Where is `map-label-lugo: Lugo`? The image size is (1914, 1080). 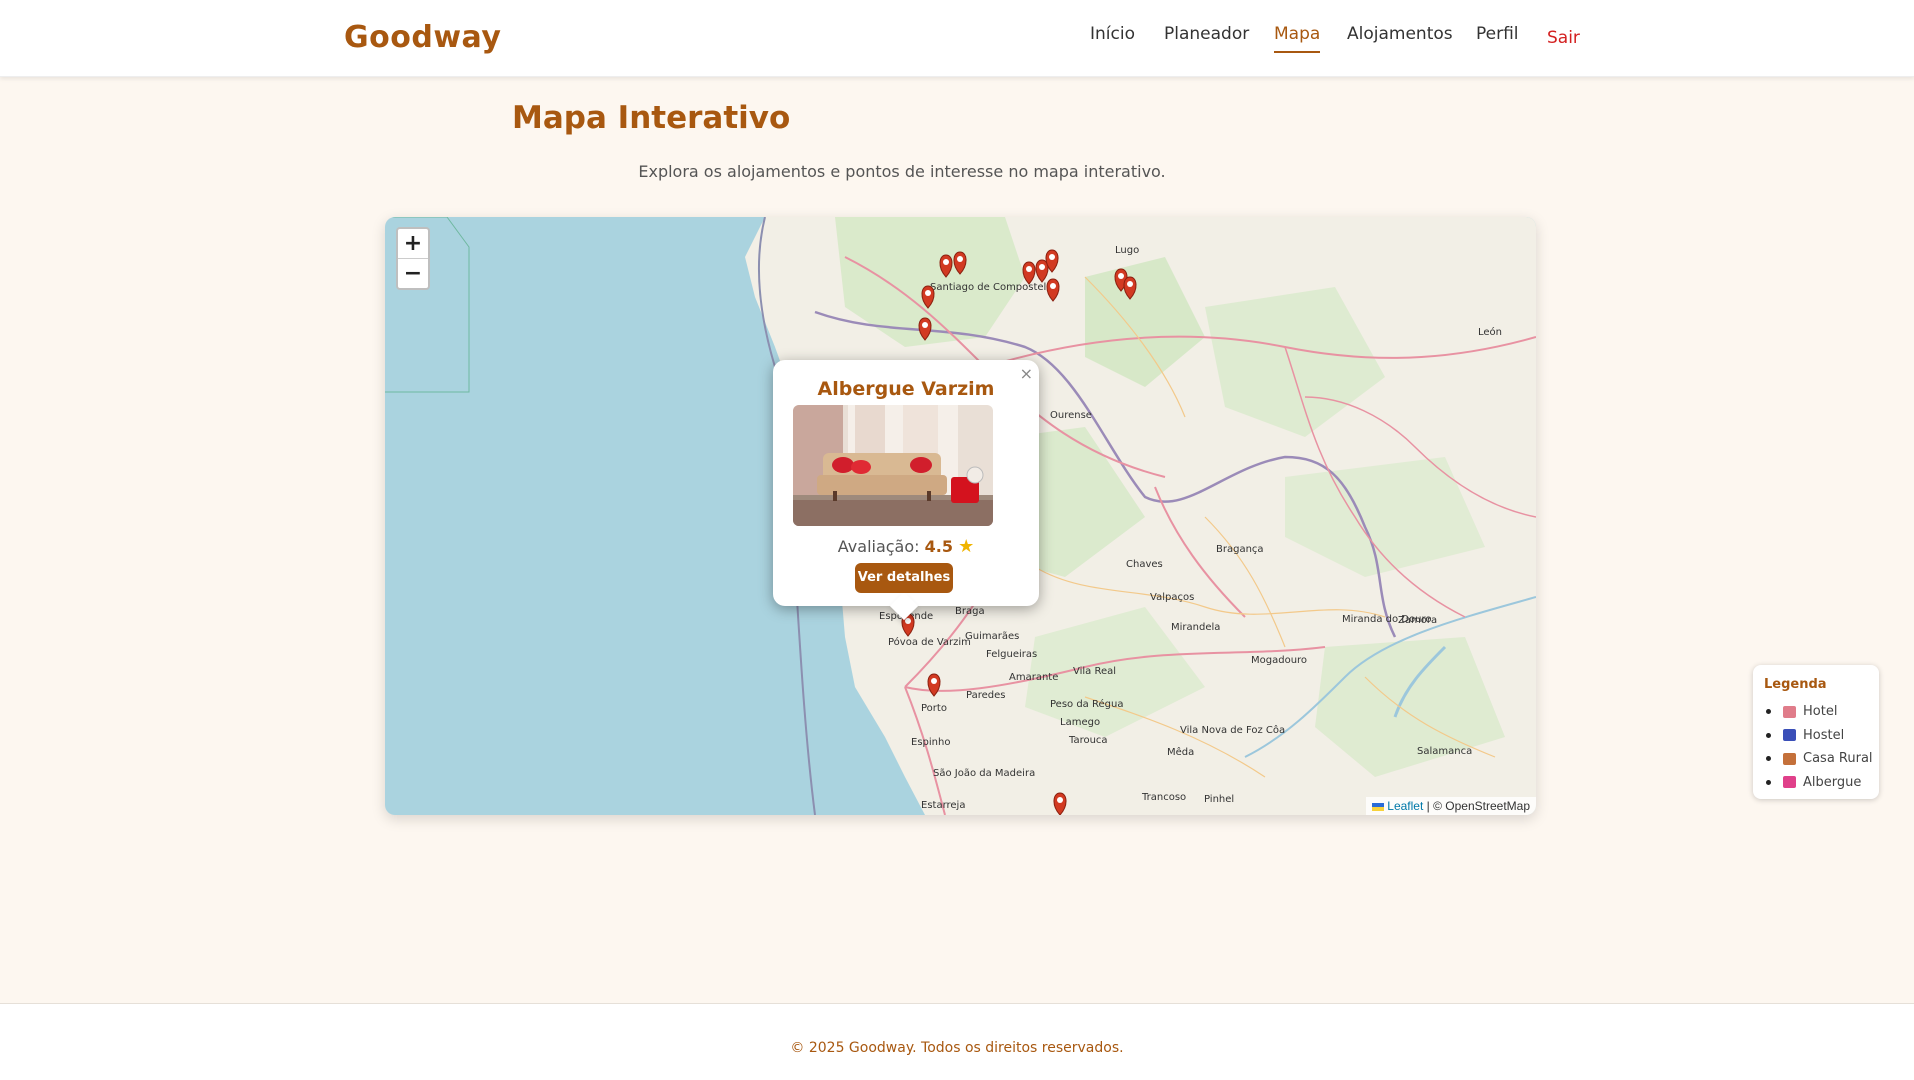
map-label-lugo: Lugo is located at coordinates (1127, 250).